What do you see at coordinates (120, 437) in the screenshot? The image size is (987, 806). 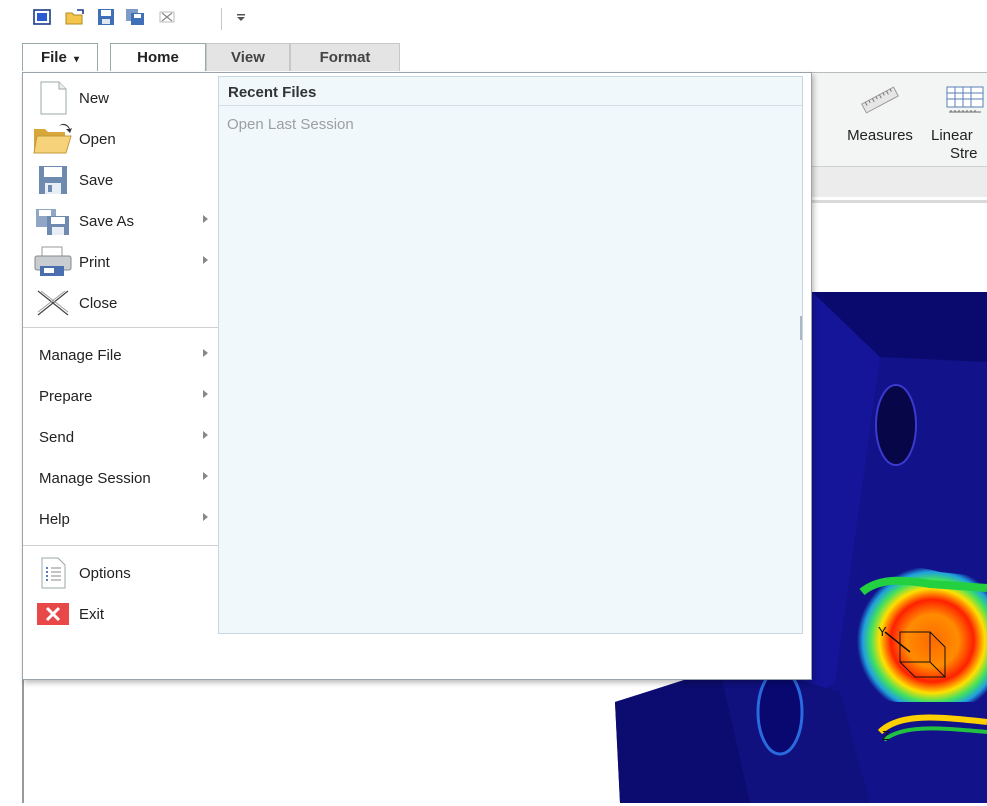 I see `menu-item-send: Send` at bounding box center [120, 437].